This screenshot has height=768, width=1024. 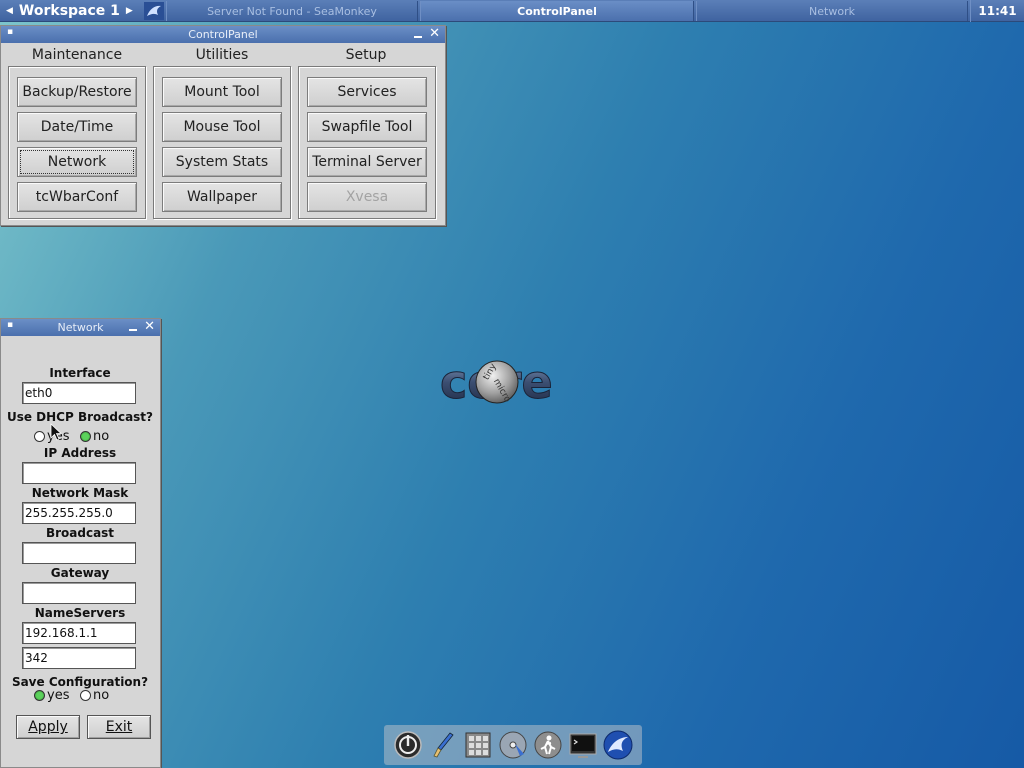 What do you see at coordinates (367, 197) in the screenshot?
I see `xvesa-button: Xvesa` at bounding box center [367, 197].